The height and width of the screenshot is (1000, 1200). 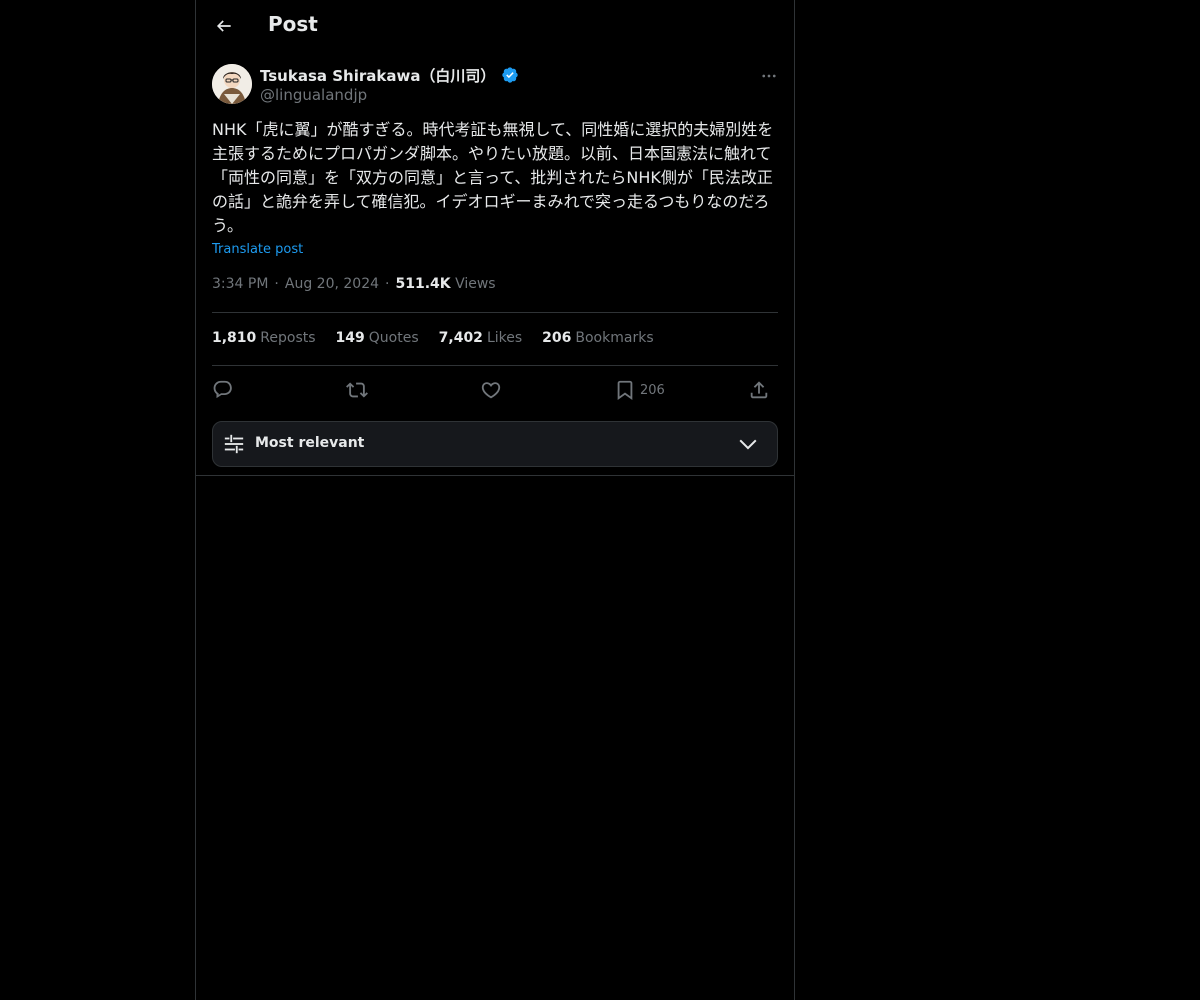 What do you see at coordinates (234, 444) in the screenshot?
I see `sliders-icon` at bounding box center [234, 444].